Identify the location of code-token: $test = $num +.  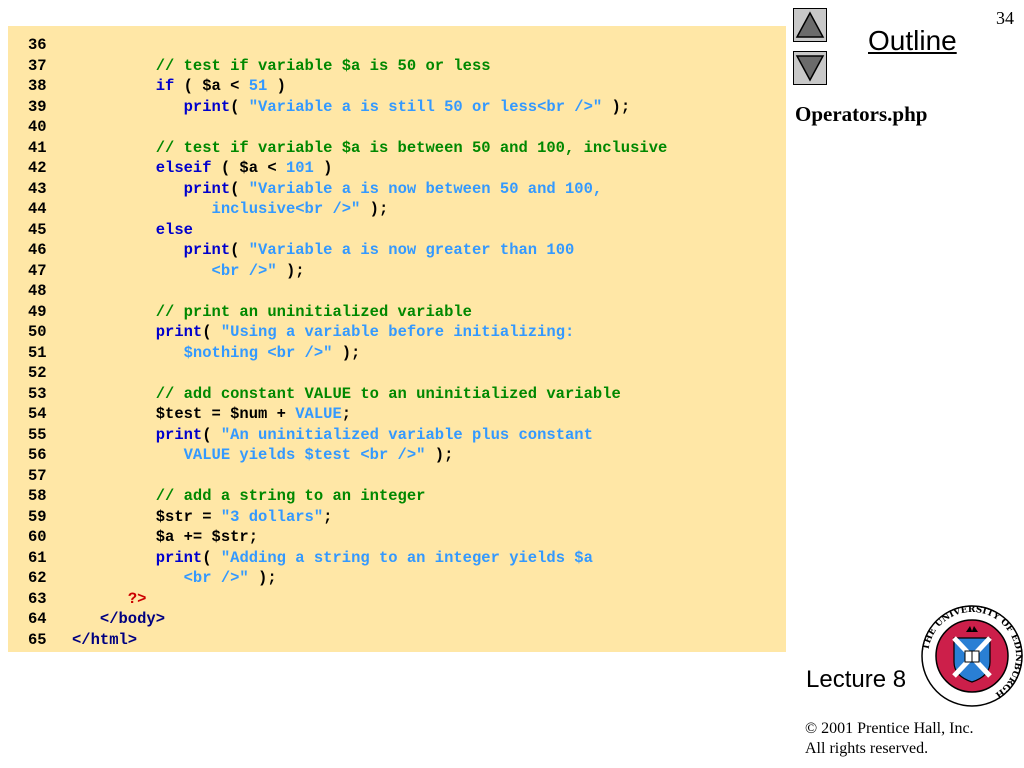
(225, 414).